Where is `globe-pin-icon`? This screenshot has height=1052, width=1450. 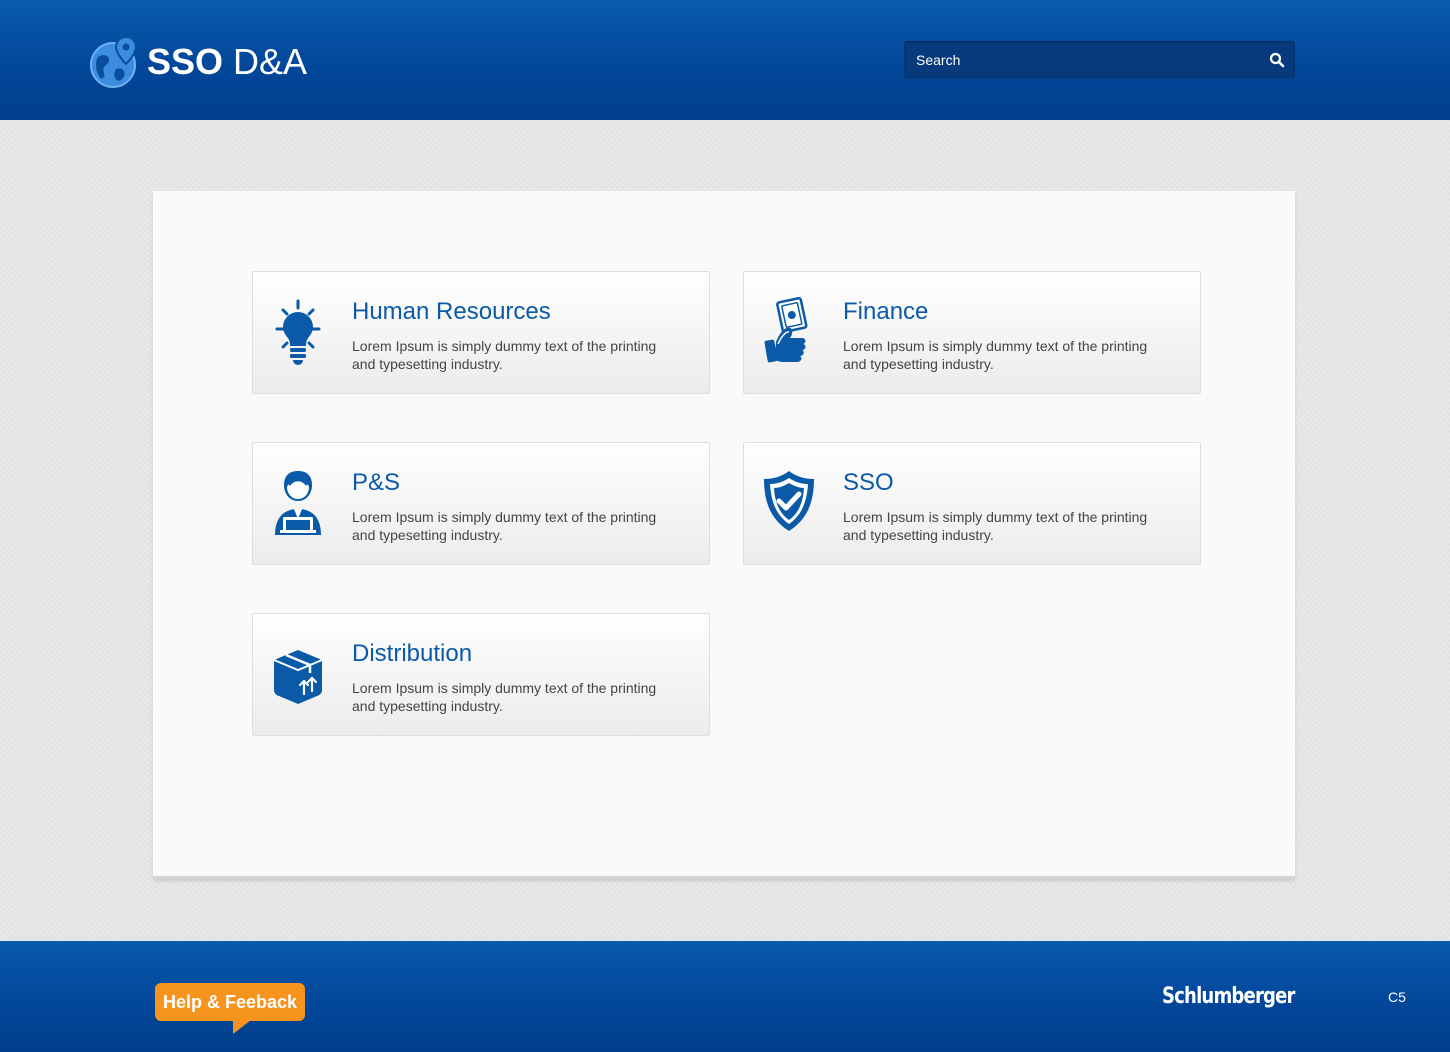 globe-pin-icon is located at coordinates (114, 61).